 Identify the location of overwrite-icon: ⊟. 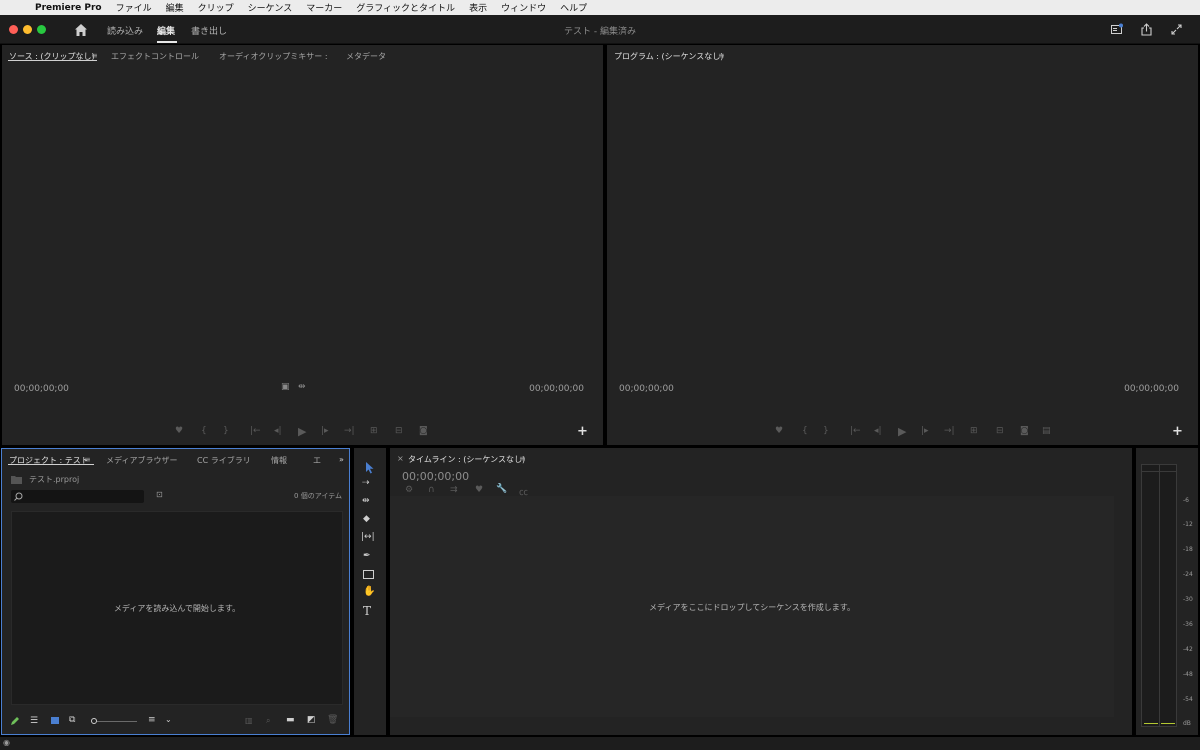
(399, 431).